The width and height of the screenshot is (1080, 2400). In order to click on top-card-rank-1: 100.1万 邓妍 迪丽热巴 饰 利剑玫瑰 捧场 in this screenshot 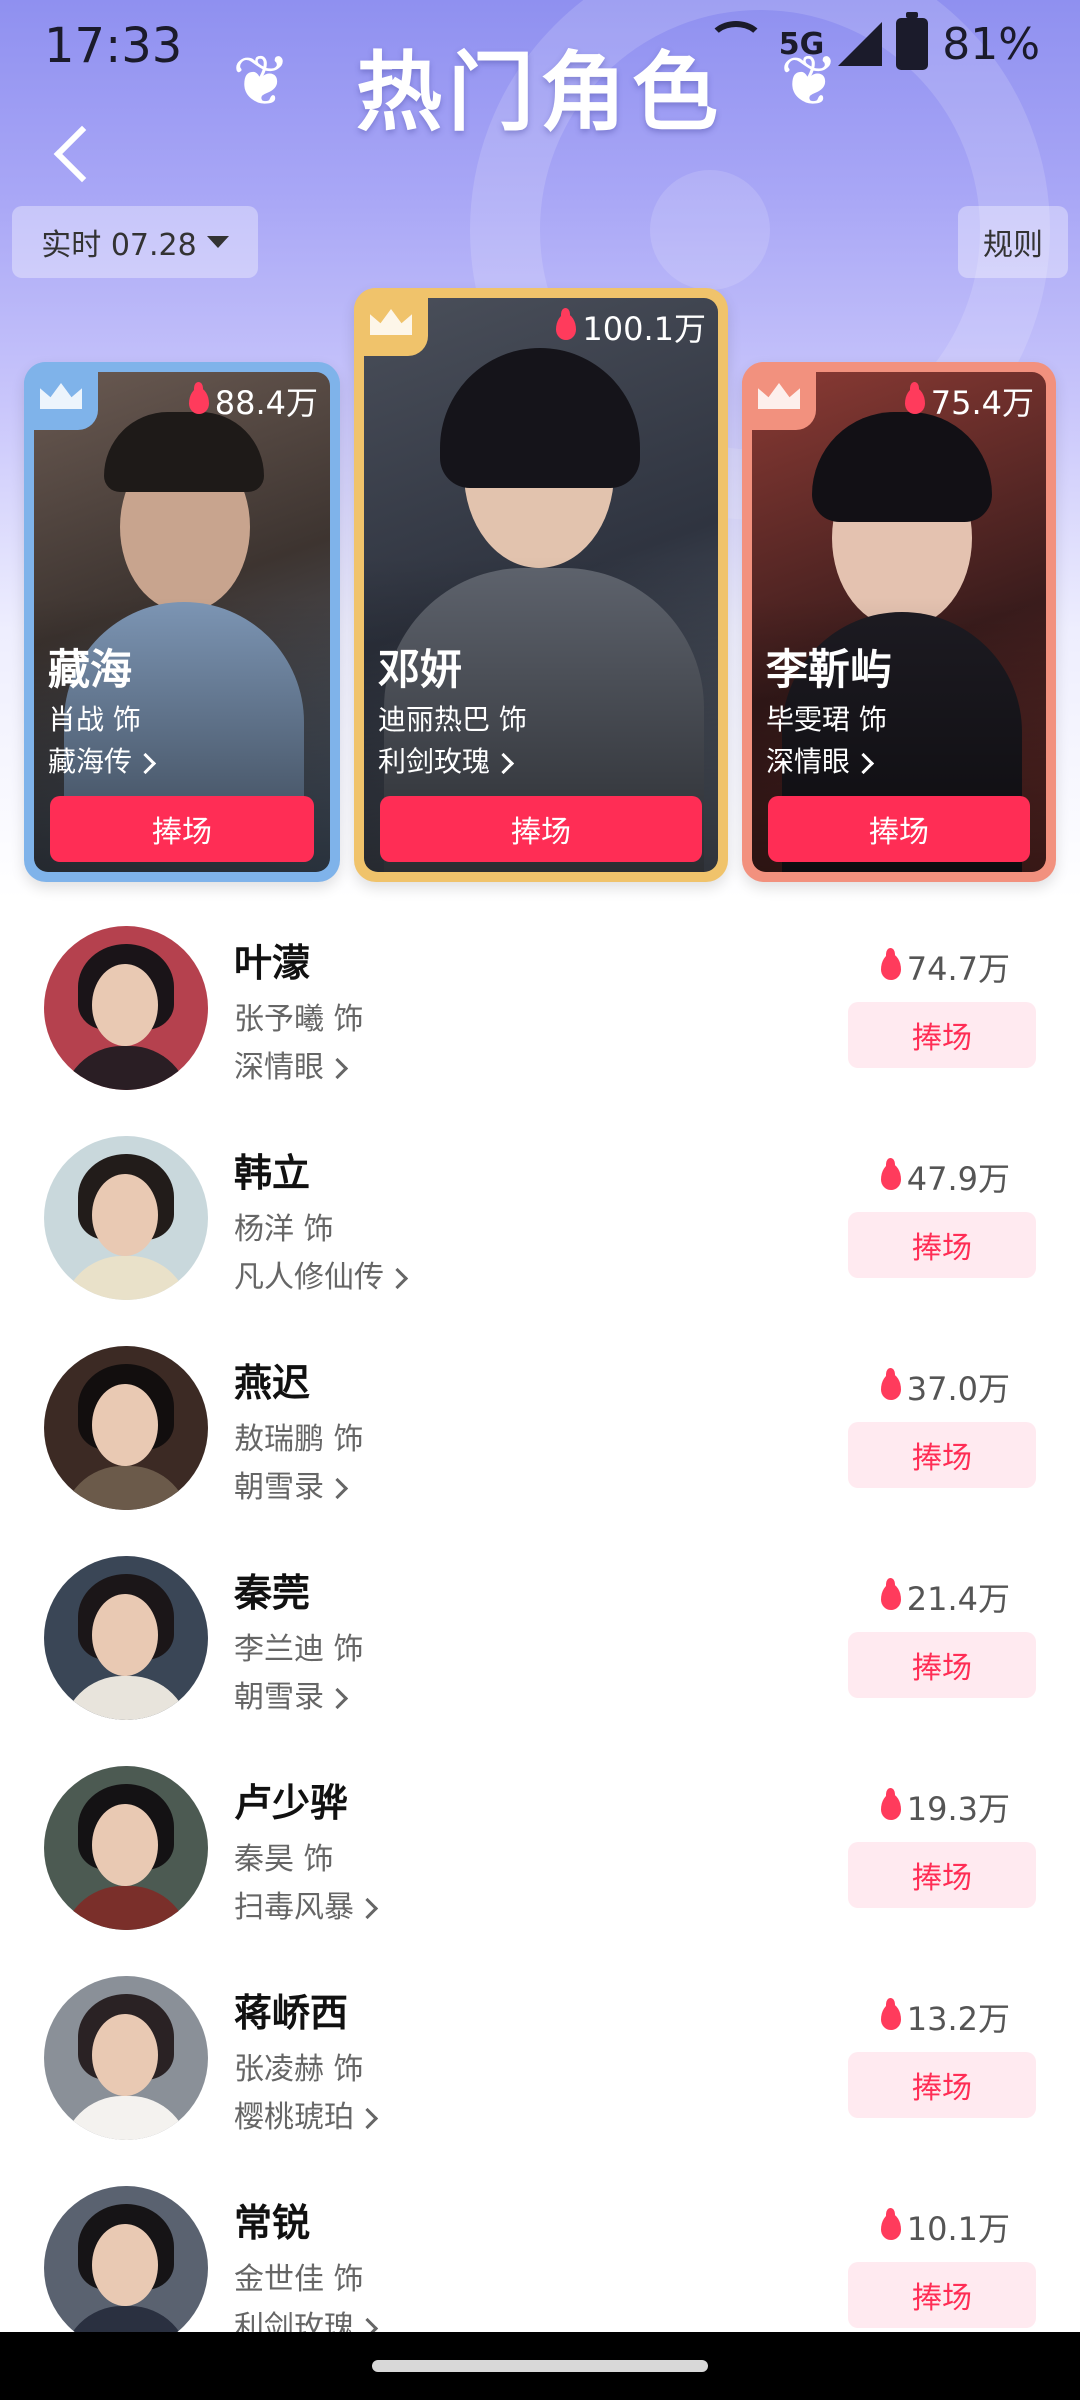, I will do `click(541, 585)`.